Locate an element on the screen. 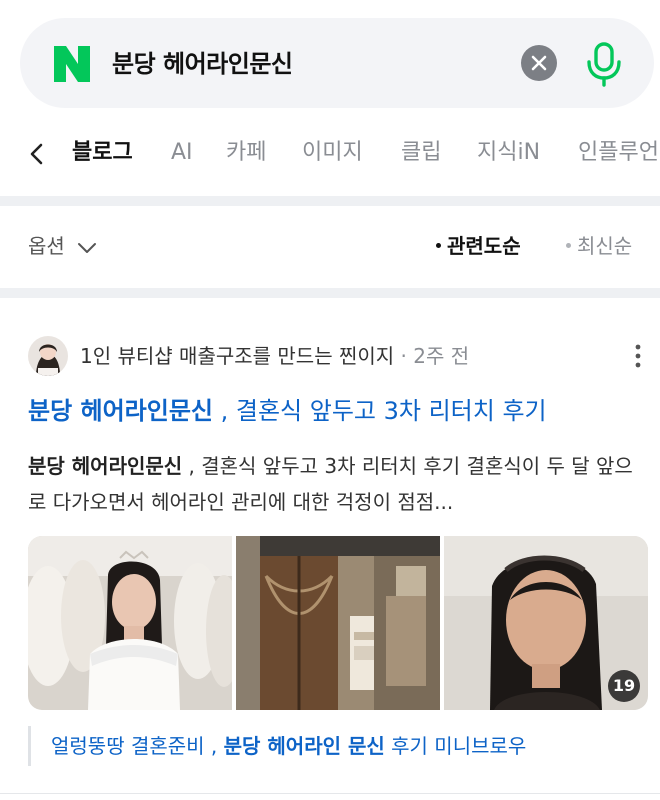 Image resolution: width=660 pixels, height=800 pixels. post-time: 2주 전 is located at coordinates (441, 356).